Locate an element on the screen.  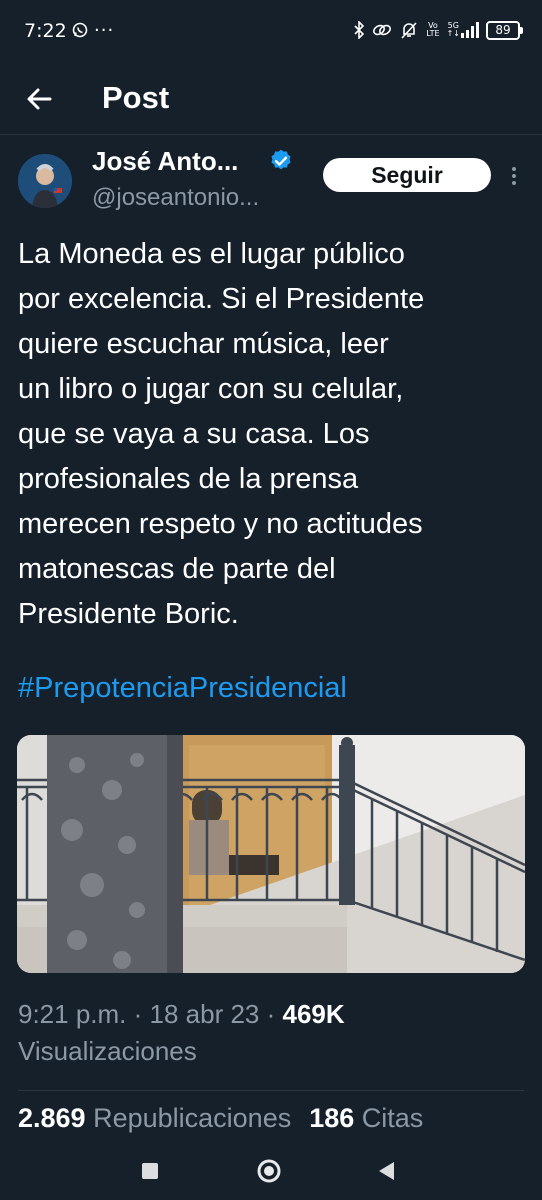
bell-muted-icon is located at coordinates (409, 30).